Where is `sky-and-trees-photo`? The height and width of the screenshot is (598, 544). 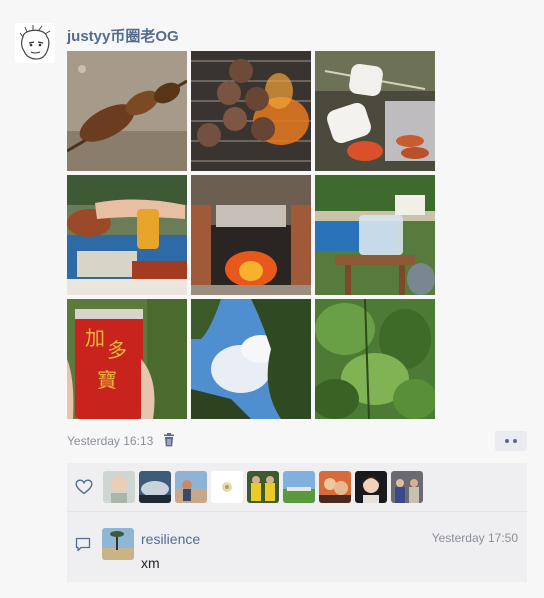
sky-and-trees-photo is located at coordinates (251, 359).